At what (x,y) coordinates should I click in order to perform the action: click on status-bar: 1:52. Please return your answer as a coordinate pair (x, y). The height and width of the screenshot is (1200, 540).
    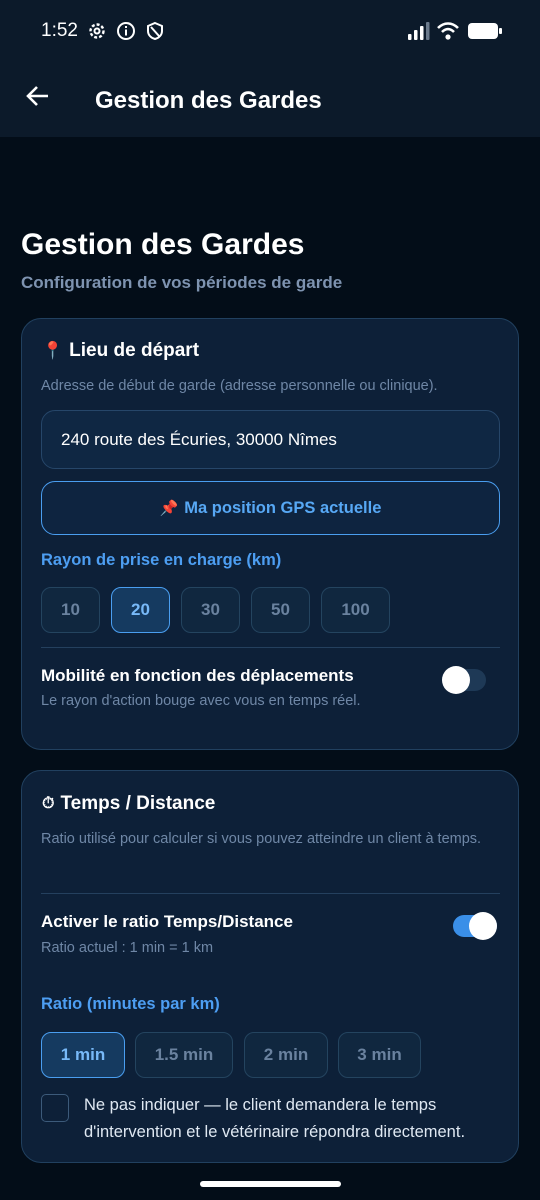
    Looking at the image, I should click on (270, 32).